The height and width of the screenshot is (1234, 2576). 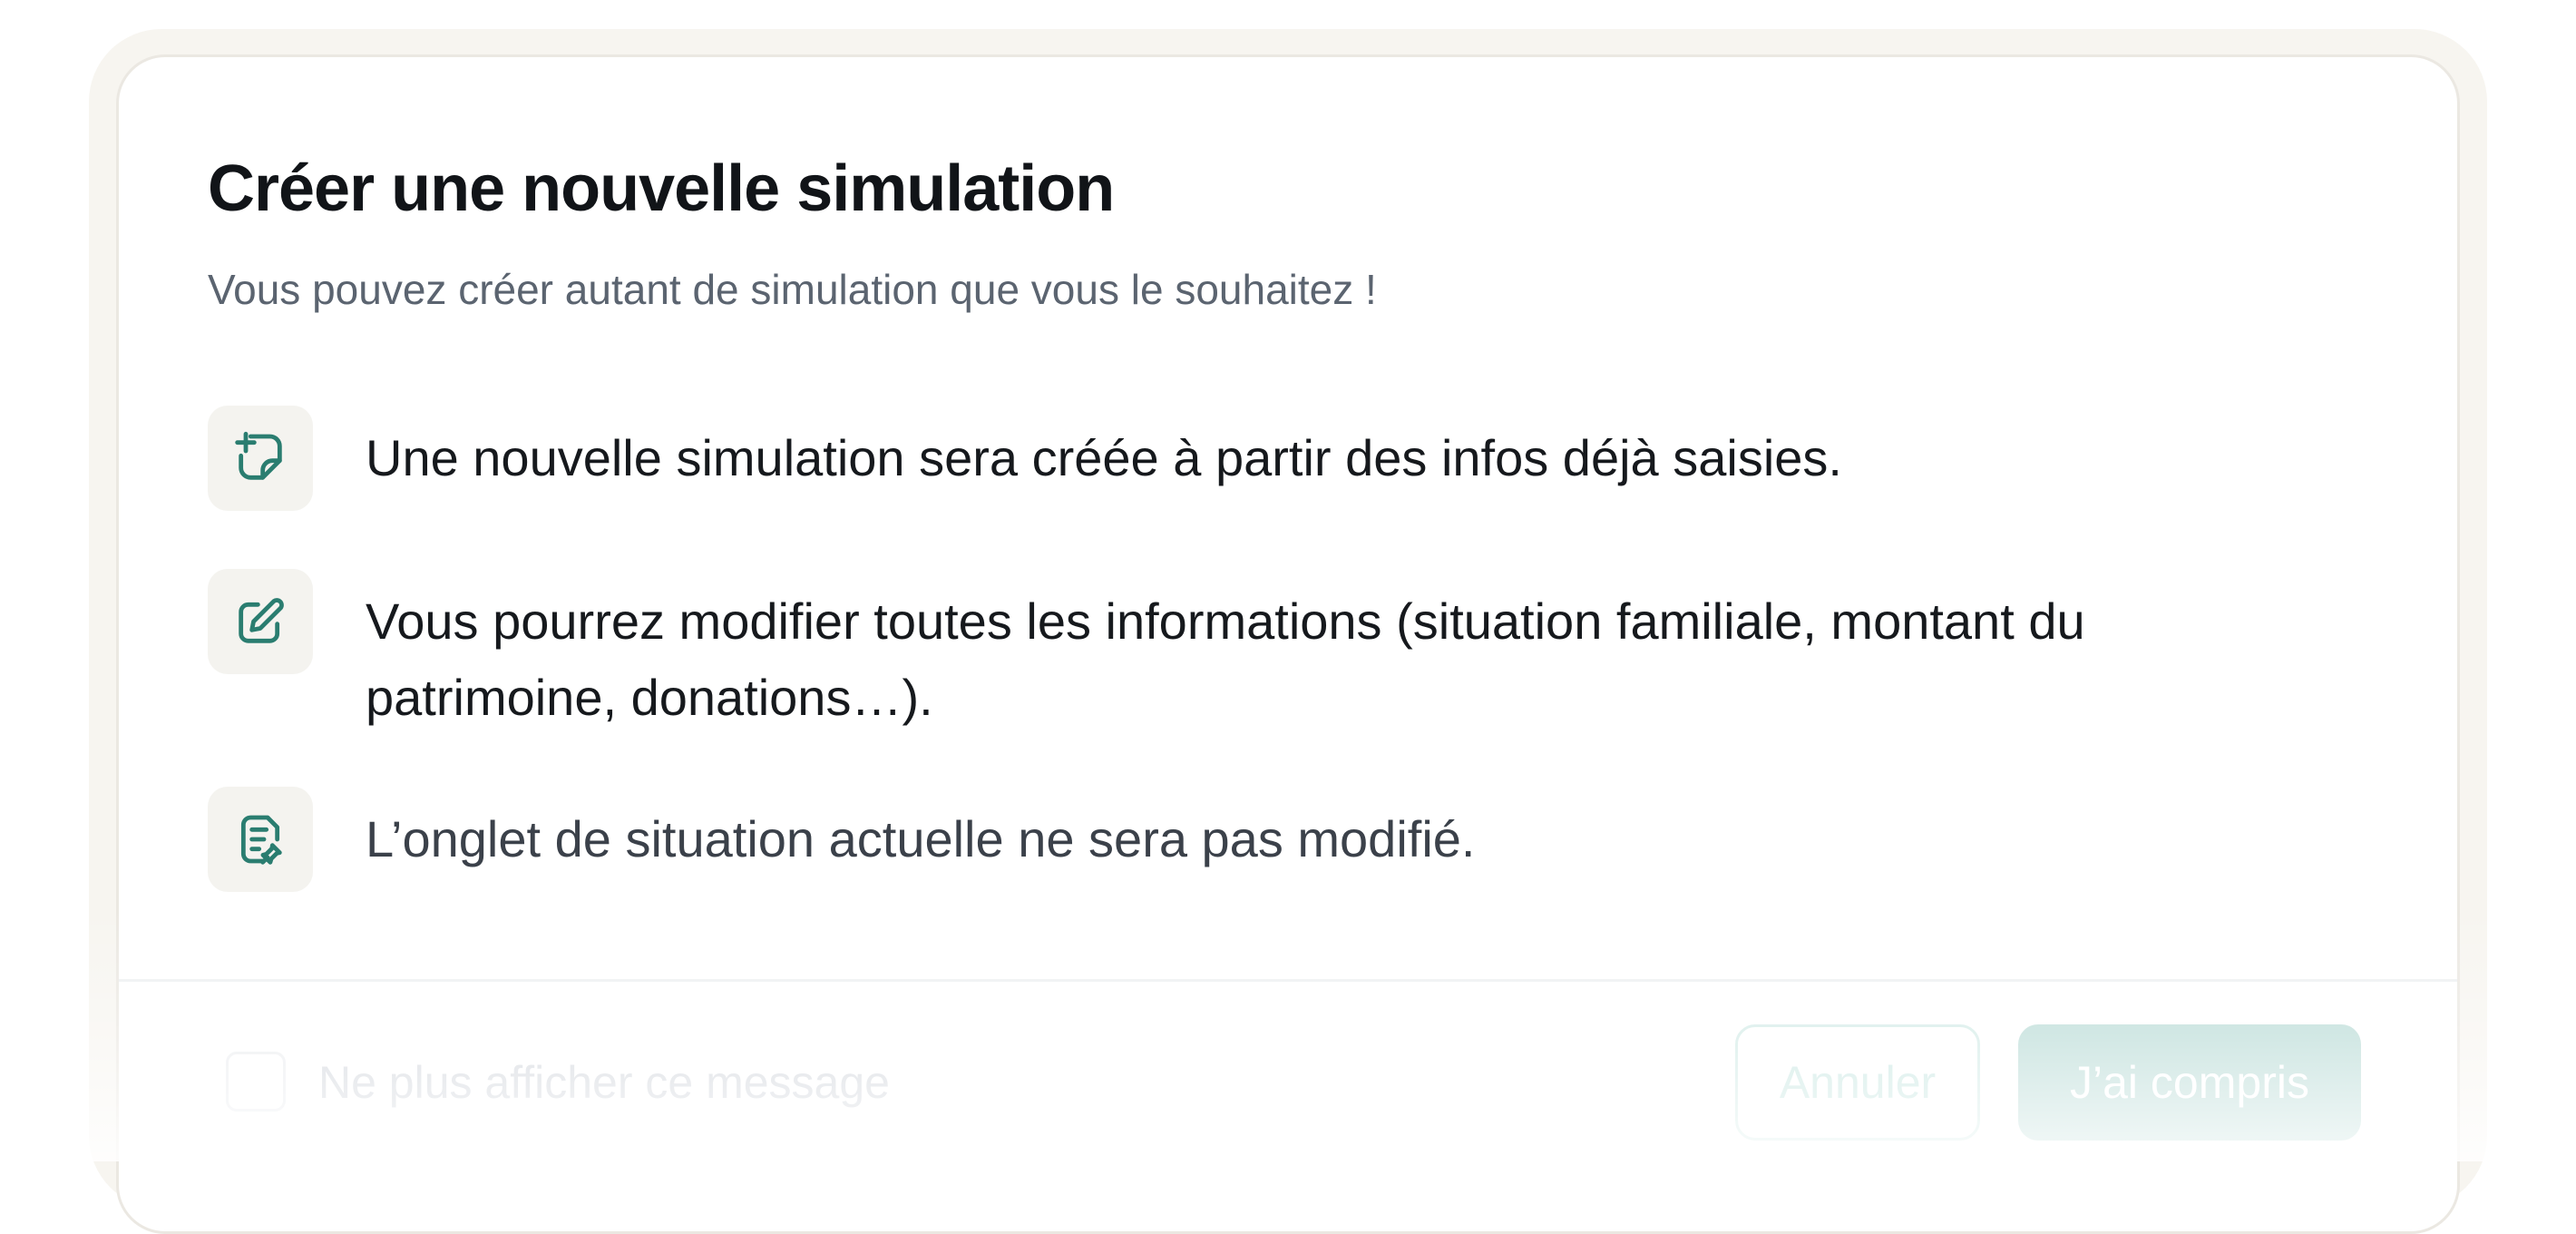 What do you see at coordinates (260, 458) in the screenshot?
I see `sticky-note-plus-icon` at bounding box center [260, 458].